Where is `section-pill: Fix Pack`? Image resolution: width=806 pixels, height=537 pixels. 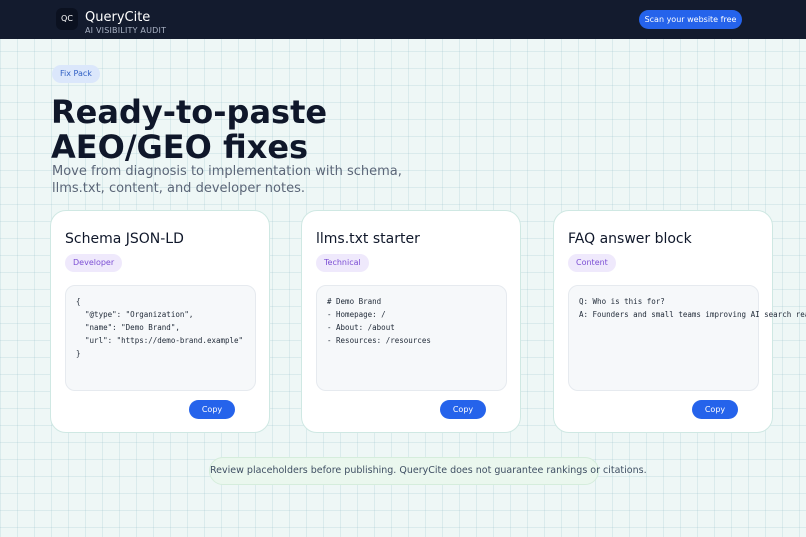
section-pill: Fix Pack is located at coordinates (76, 74).